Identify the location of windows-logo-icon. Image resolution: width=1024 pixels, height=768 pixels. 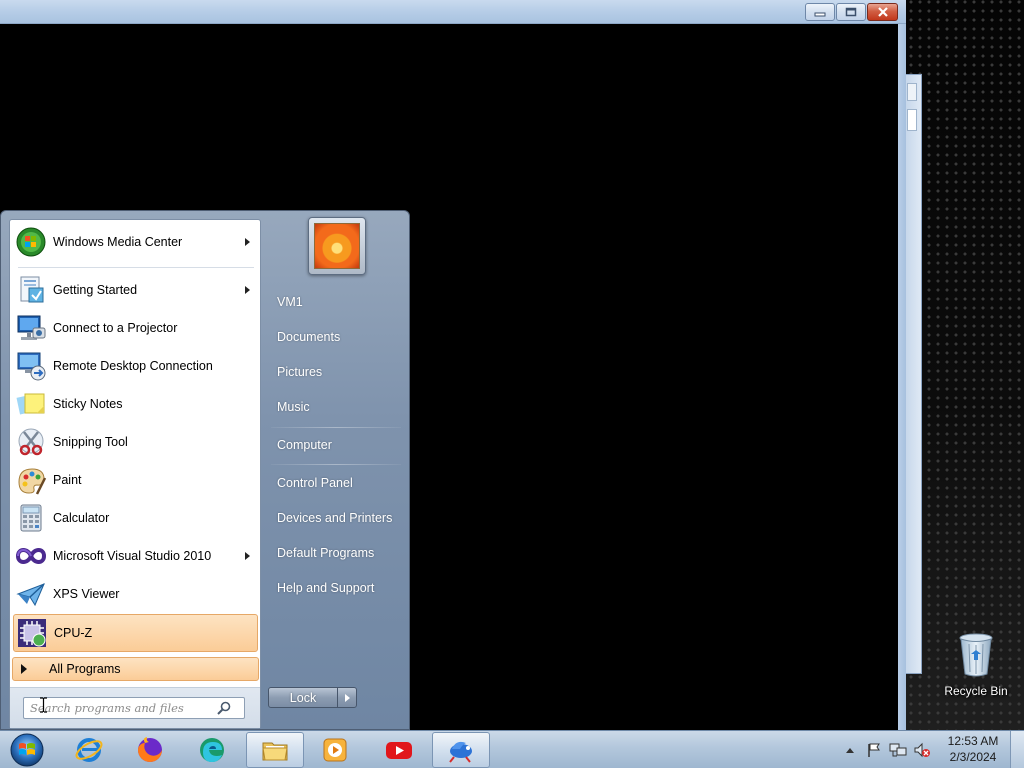
(27, 750).